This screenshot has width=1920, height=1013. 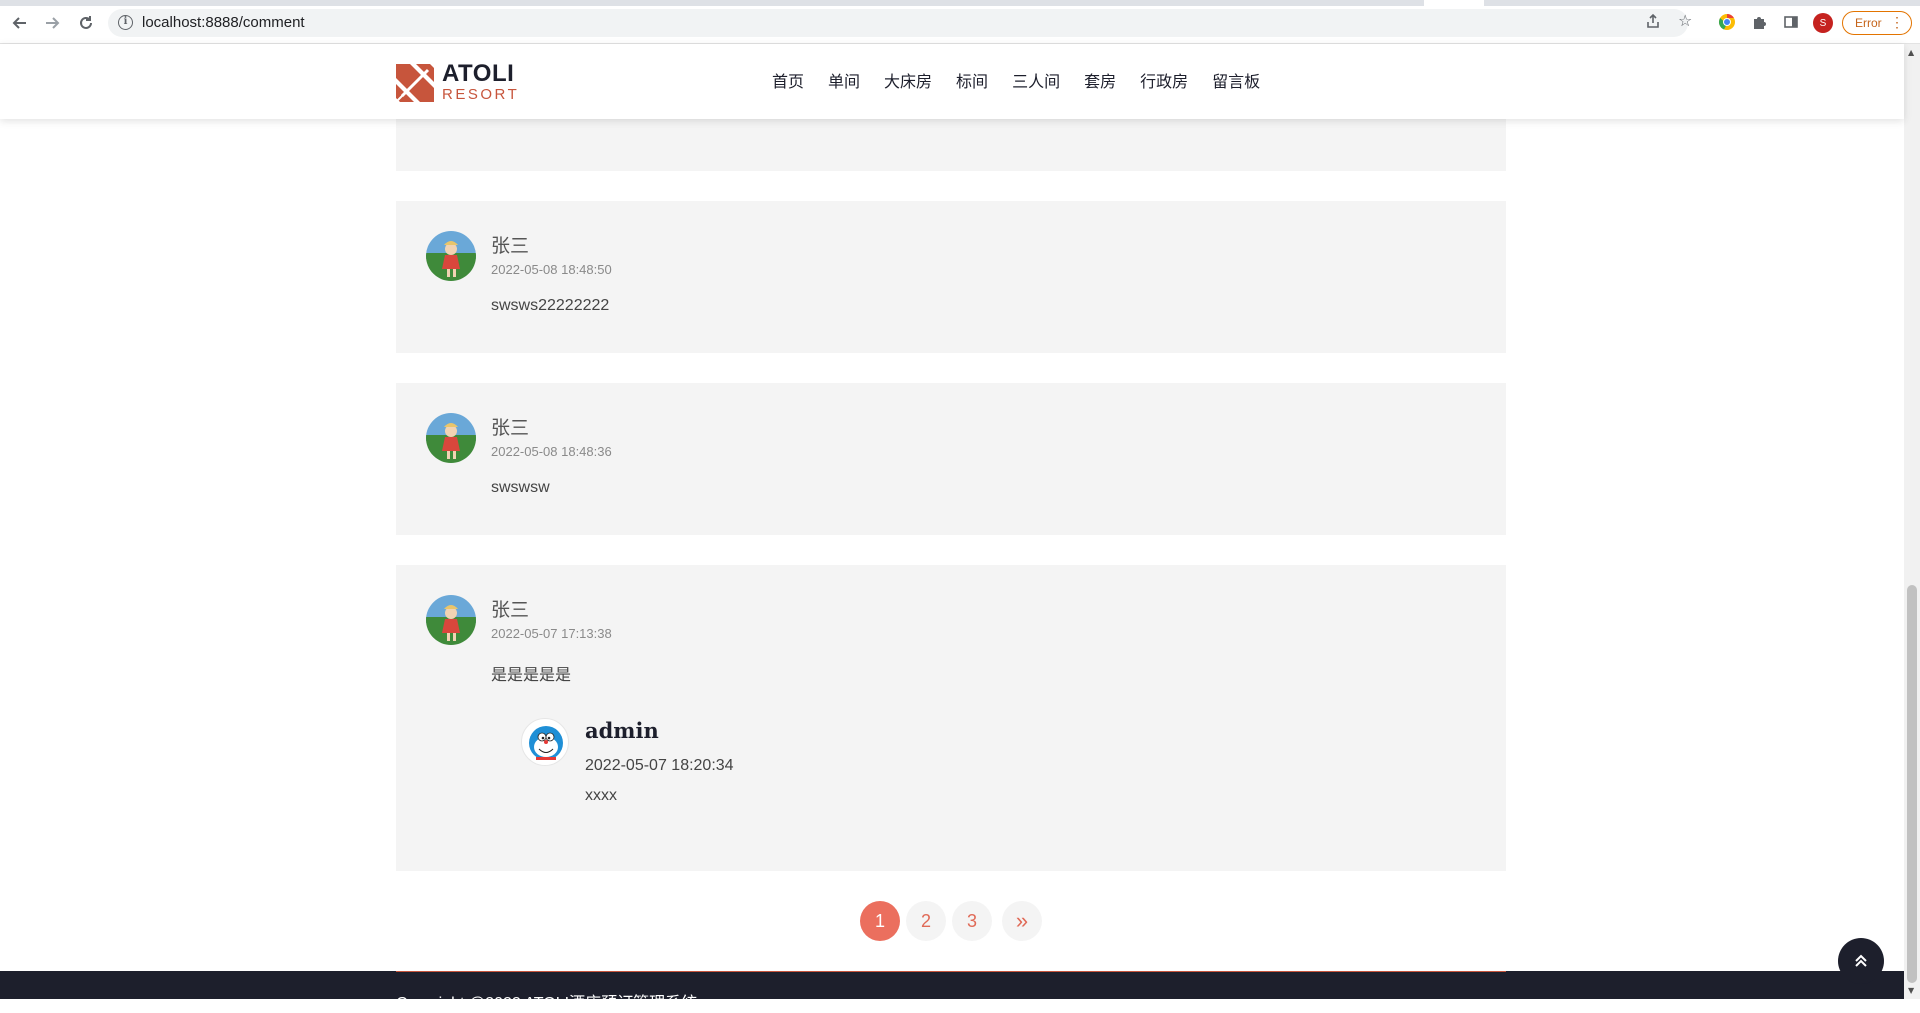 What do you see at coordinates (880, 921) in the screenshot?
I see `page-1-button: 1` at bounding box center [880, 921].